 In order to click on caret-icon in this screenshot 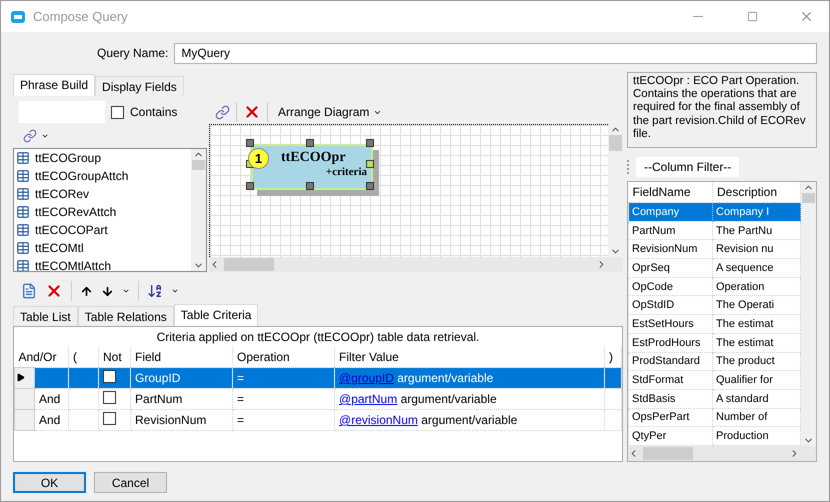, I will do `click(45, 136)`.